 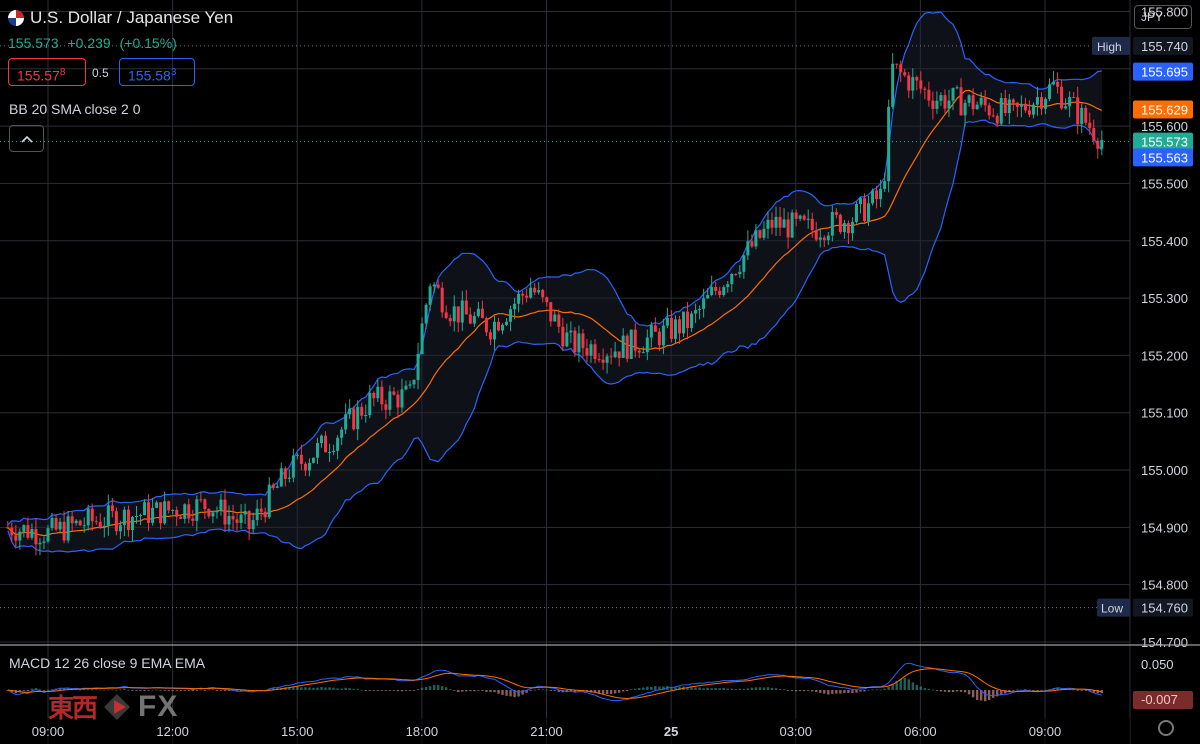 What do you see at coordinates (1163, 17) in the screenshot?
I see `currency-button: JPY` at bounding box center [1163, 17].